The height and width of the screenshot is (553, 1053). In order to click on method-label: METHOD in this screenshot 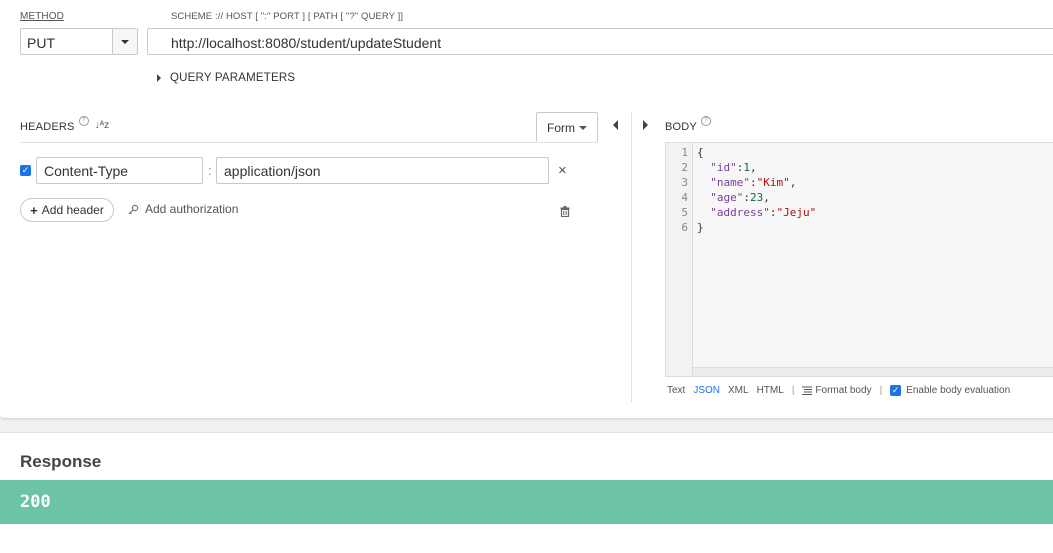, I will do `click(42, 16)`.